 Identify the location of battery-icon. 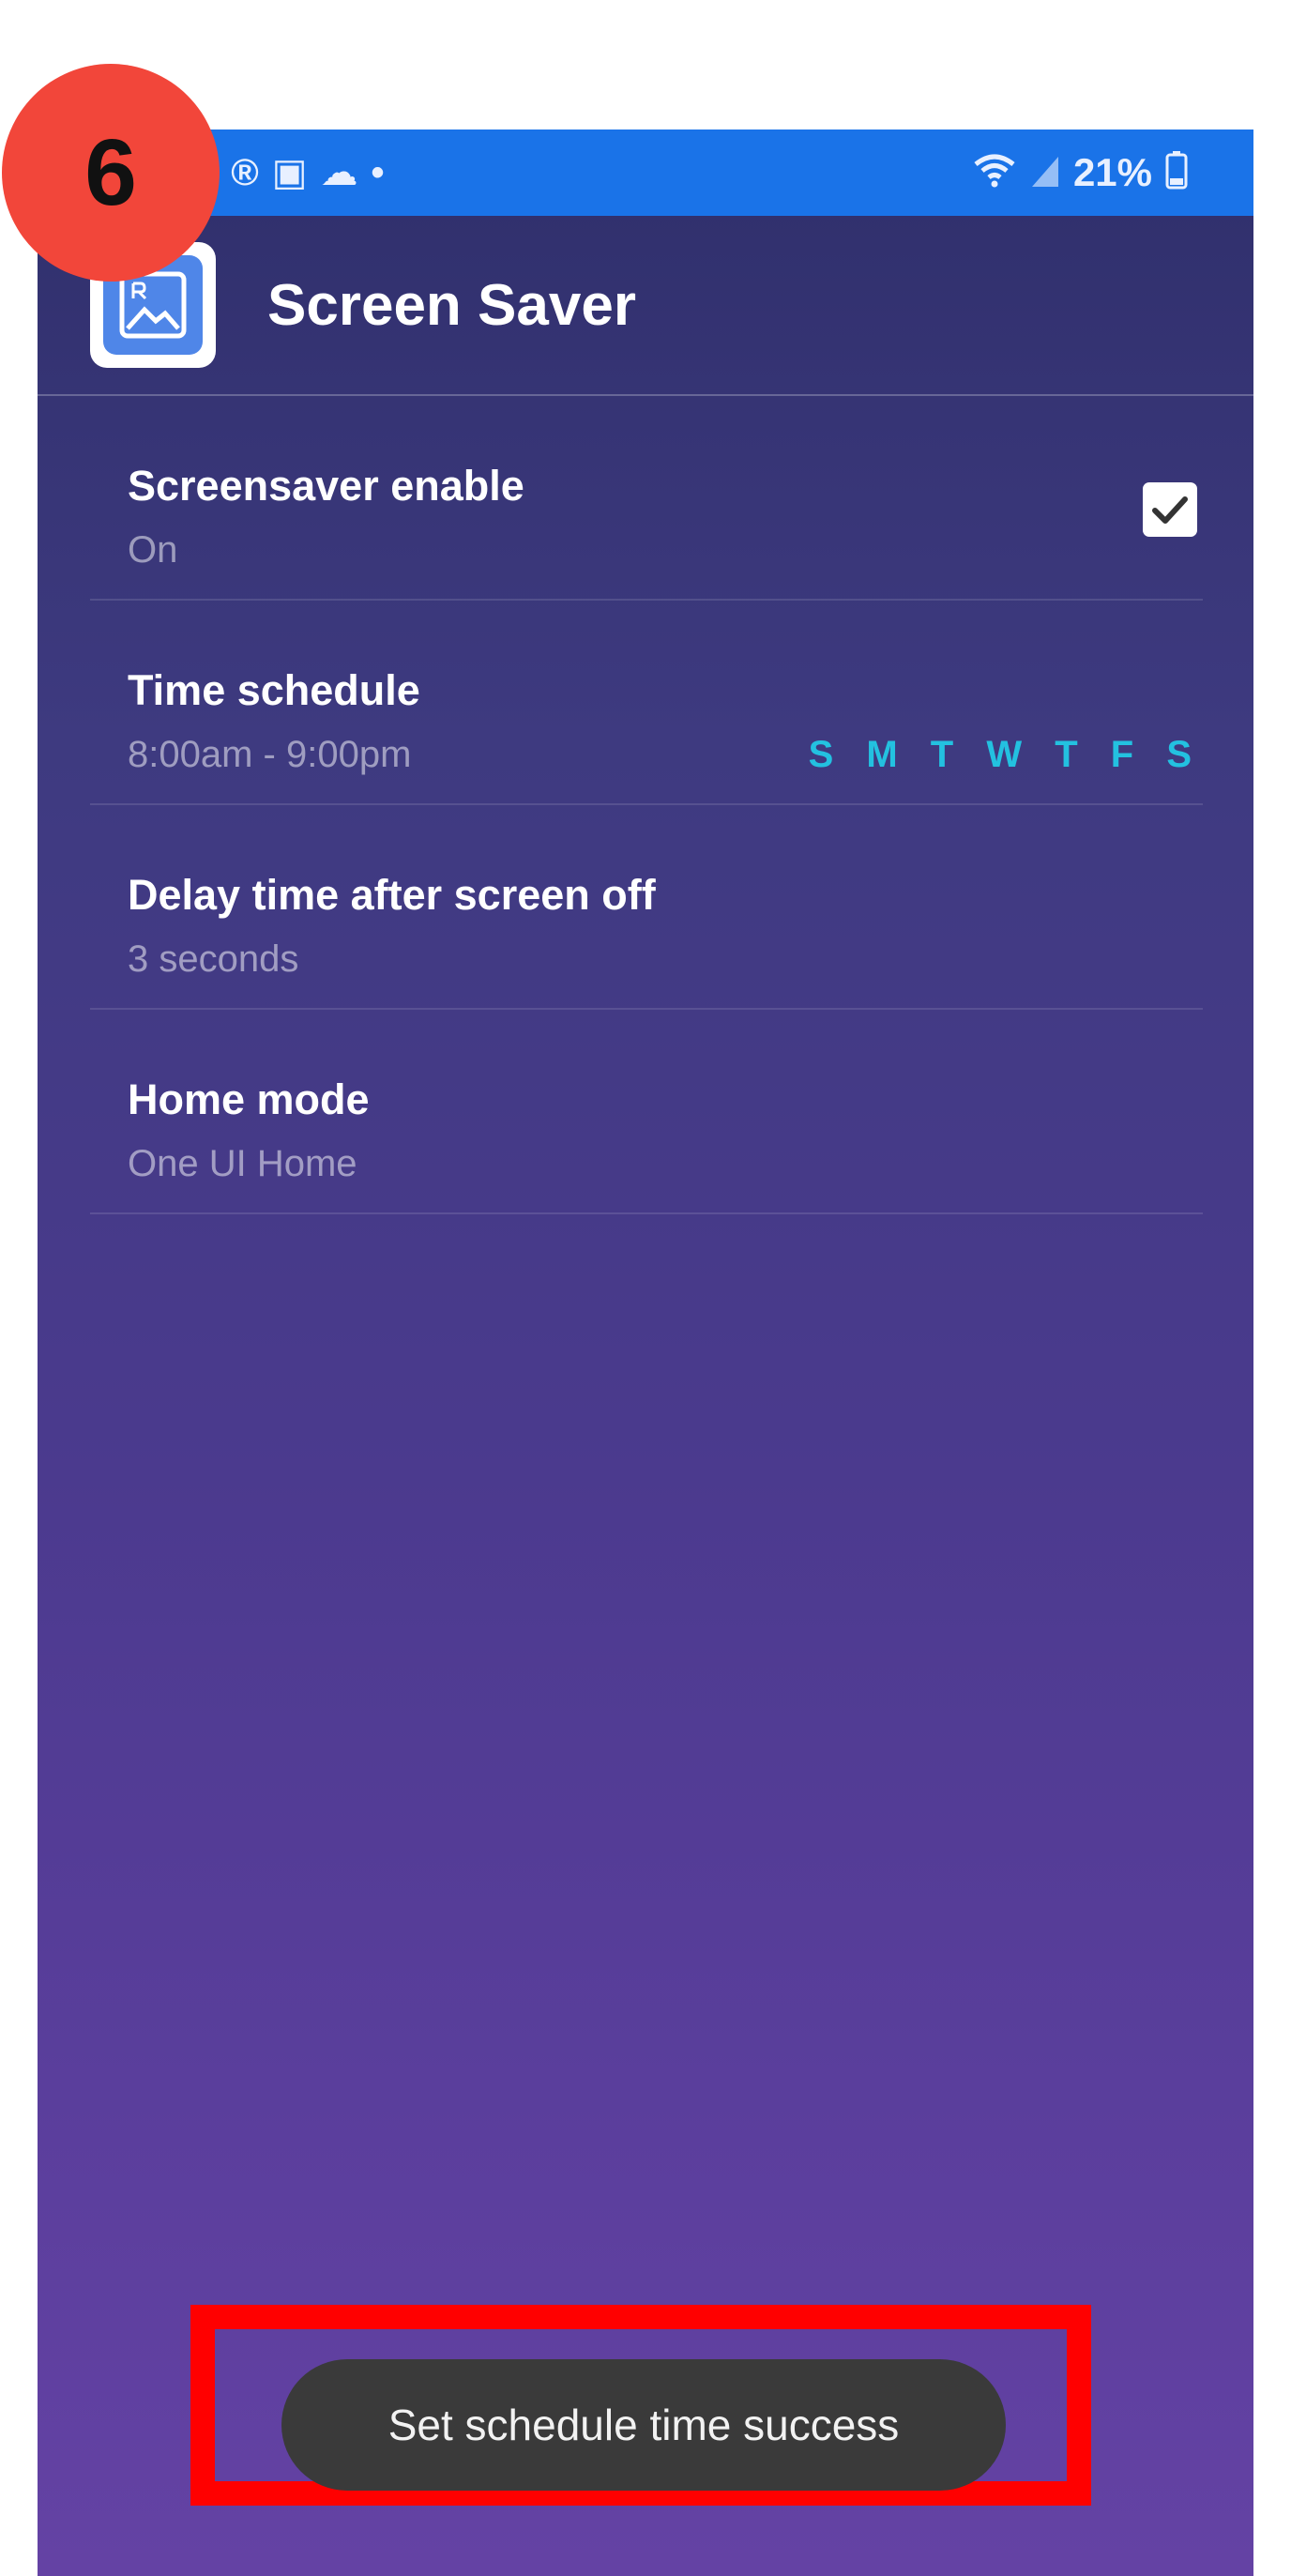
(1176, 173).